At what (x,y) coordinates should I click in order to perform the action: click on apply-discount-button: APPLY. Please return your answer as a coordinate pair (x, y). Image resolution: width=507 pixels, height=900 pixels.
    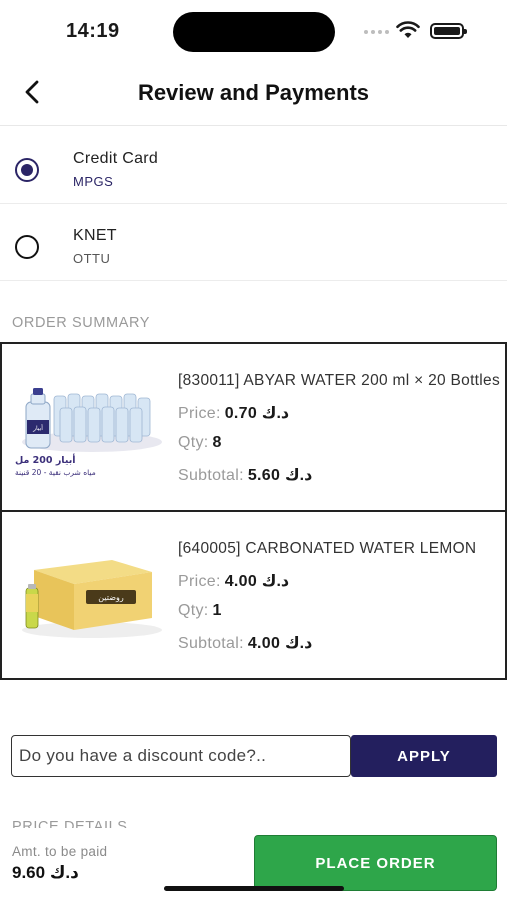
    Looking at the image, I should click on (424, 756).